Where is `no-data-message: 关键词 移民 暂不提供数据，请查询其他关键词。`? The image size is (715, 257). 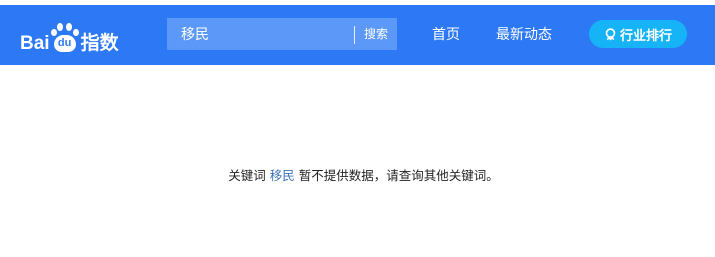
no-data-message: 关键词 移民 暂不提供数据，请查询其他关键词。 is located at coordinates (357, 176).